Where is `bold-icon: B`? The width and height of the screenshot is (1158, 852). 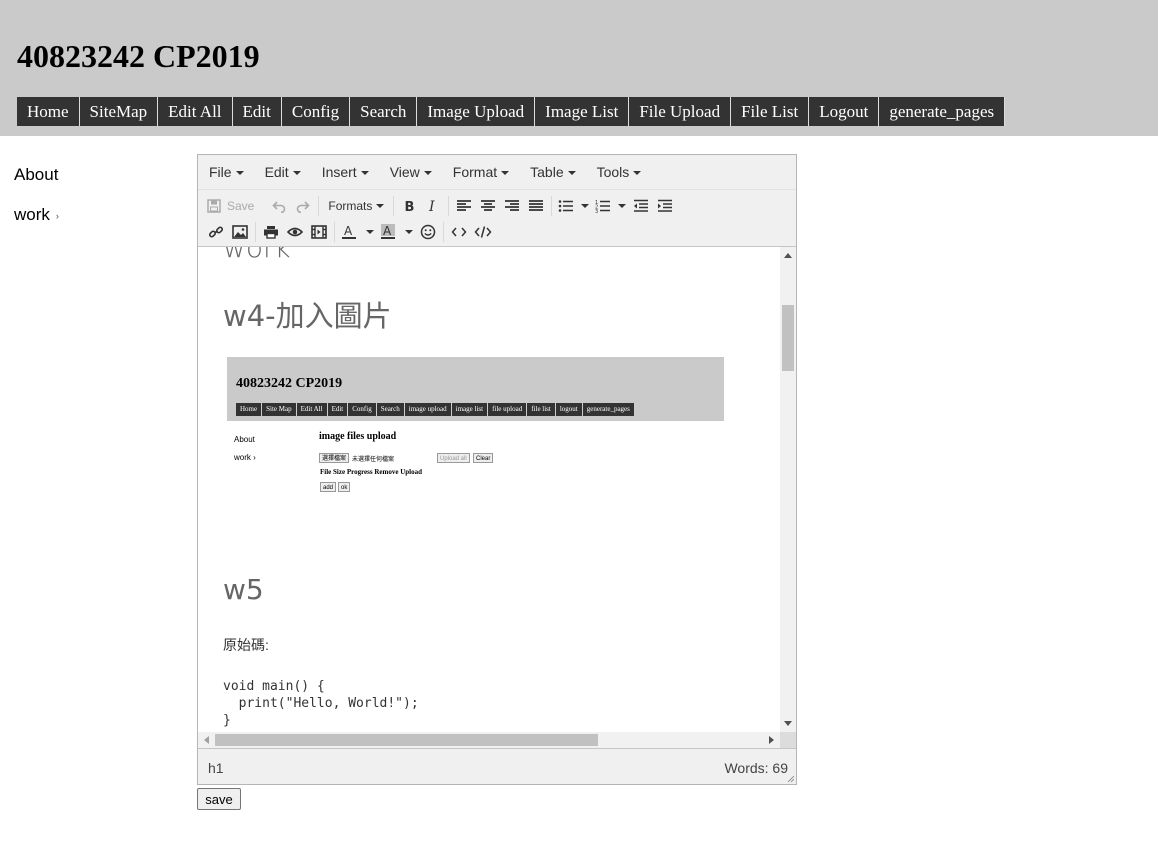
bold-icon: B is located at coordinates (410, 206).